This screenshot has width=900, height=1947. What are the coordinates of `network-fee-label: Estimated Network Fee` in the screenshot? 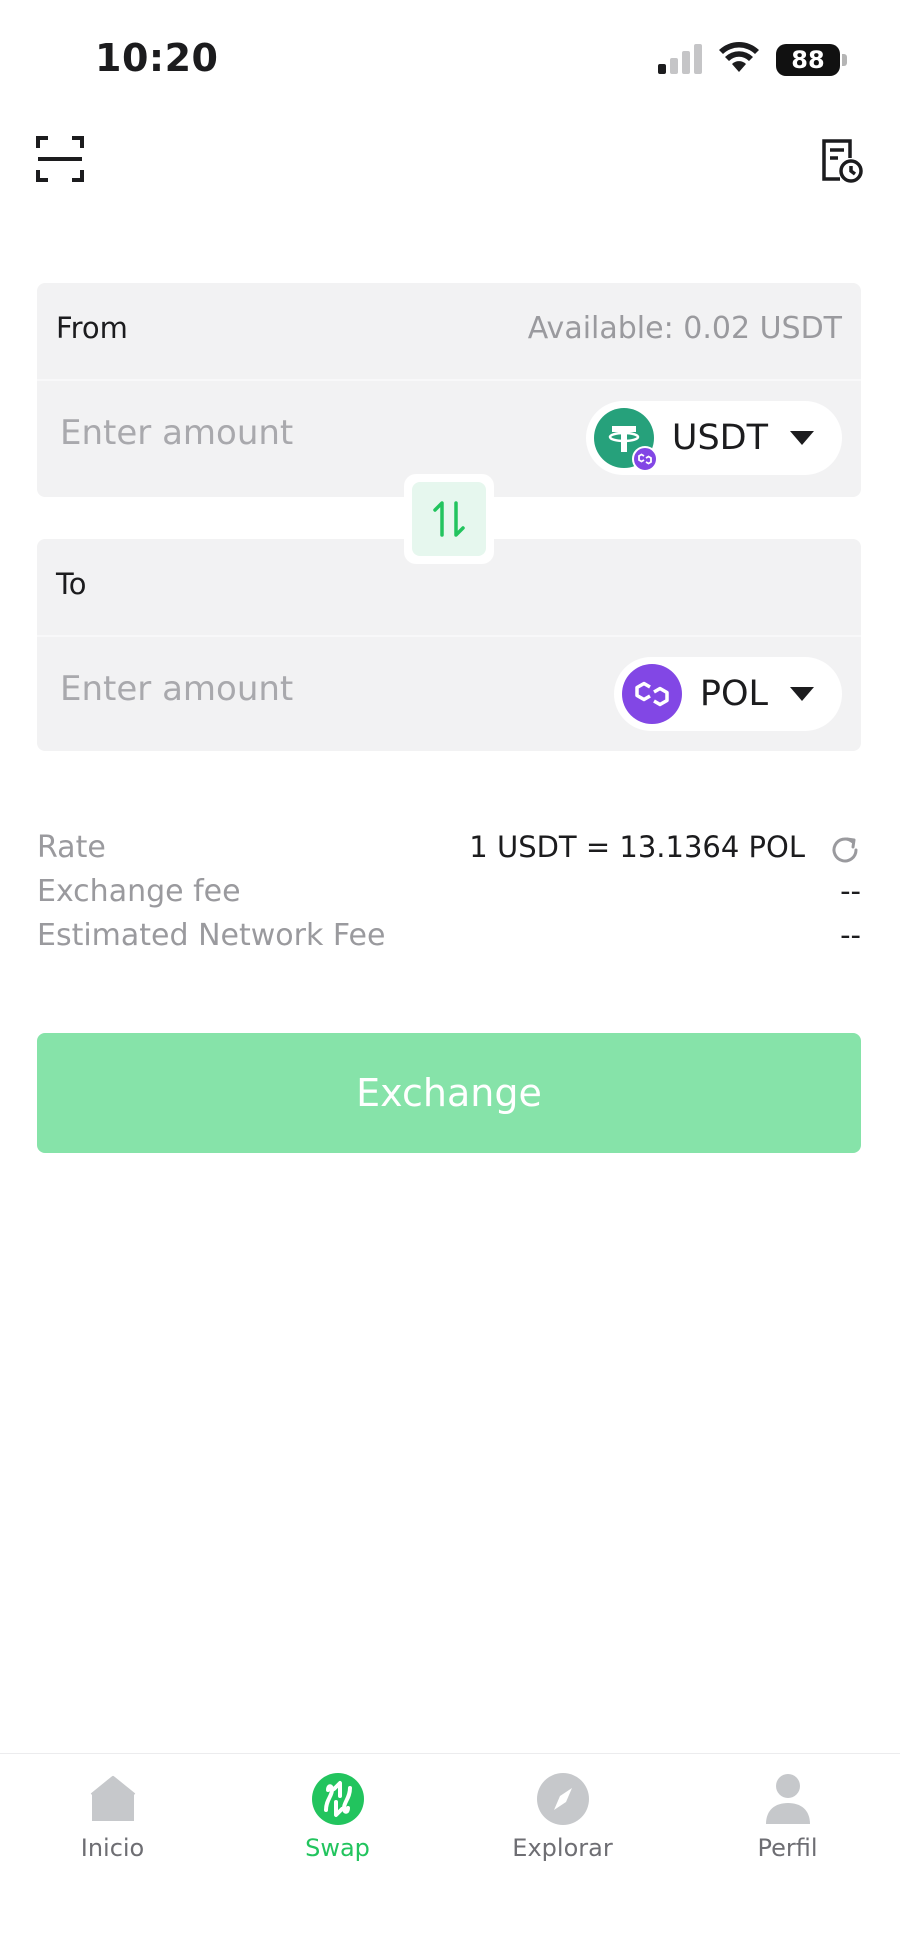 It's located at (211, 935).